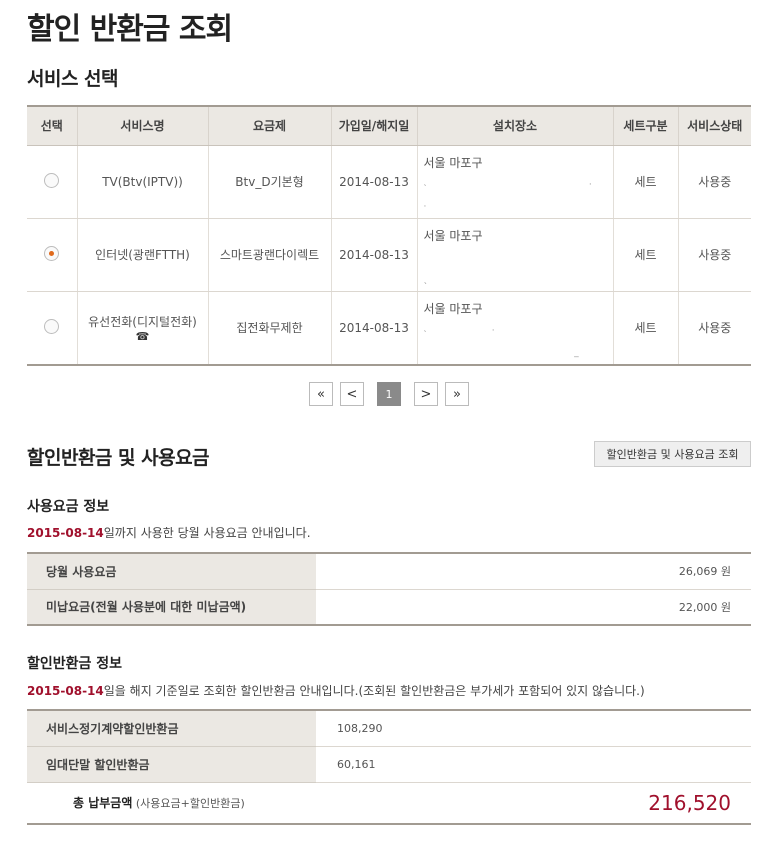  Describe the element at coordinates (533, 764) in the screenshot. I see `info-value: 60,161` at that location.